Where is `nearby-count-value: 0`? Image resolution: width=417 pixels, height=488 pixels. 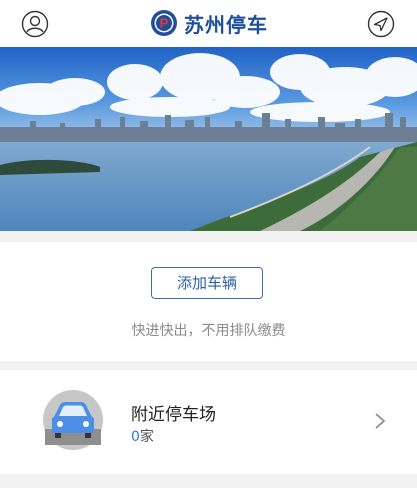 nearby-count-value: 0 is located at coordinates (135, 437).